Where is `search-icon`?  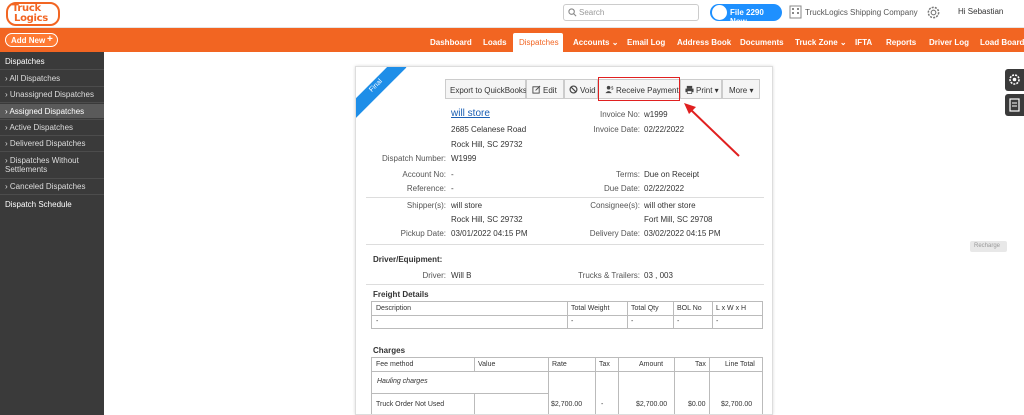
search-icon is located at coordinates (572, 12).